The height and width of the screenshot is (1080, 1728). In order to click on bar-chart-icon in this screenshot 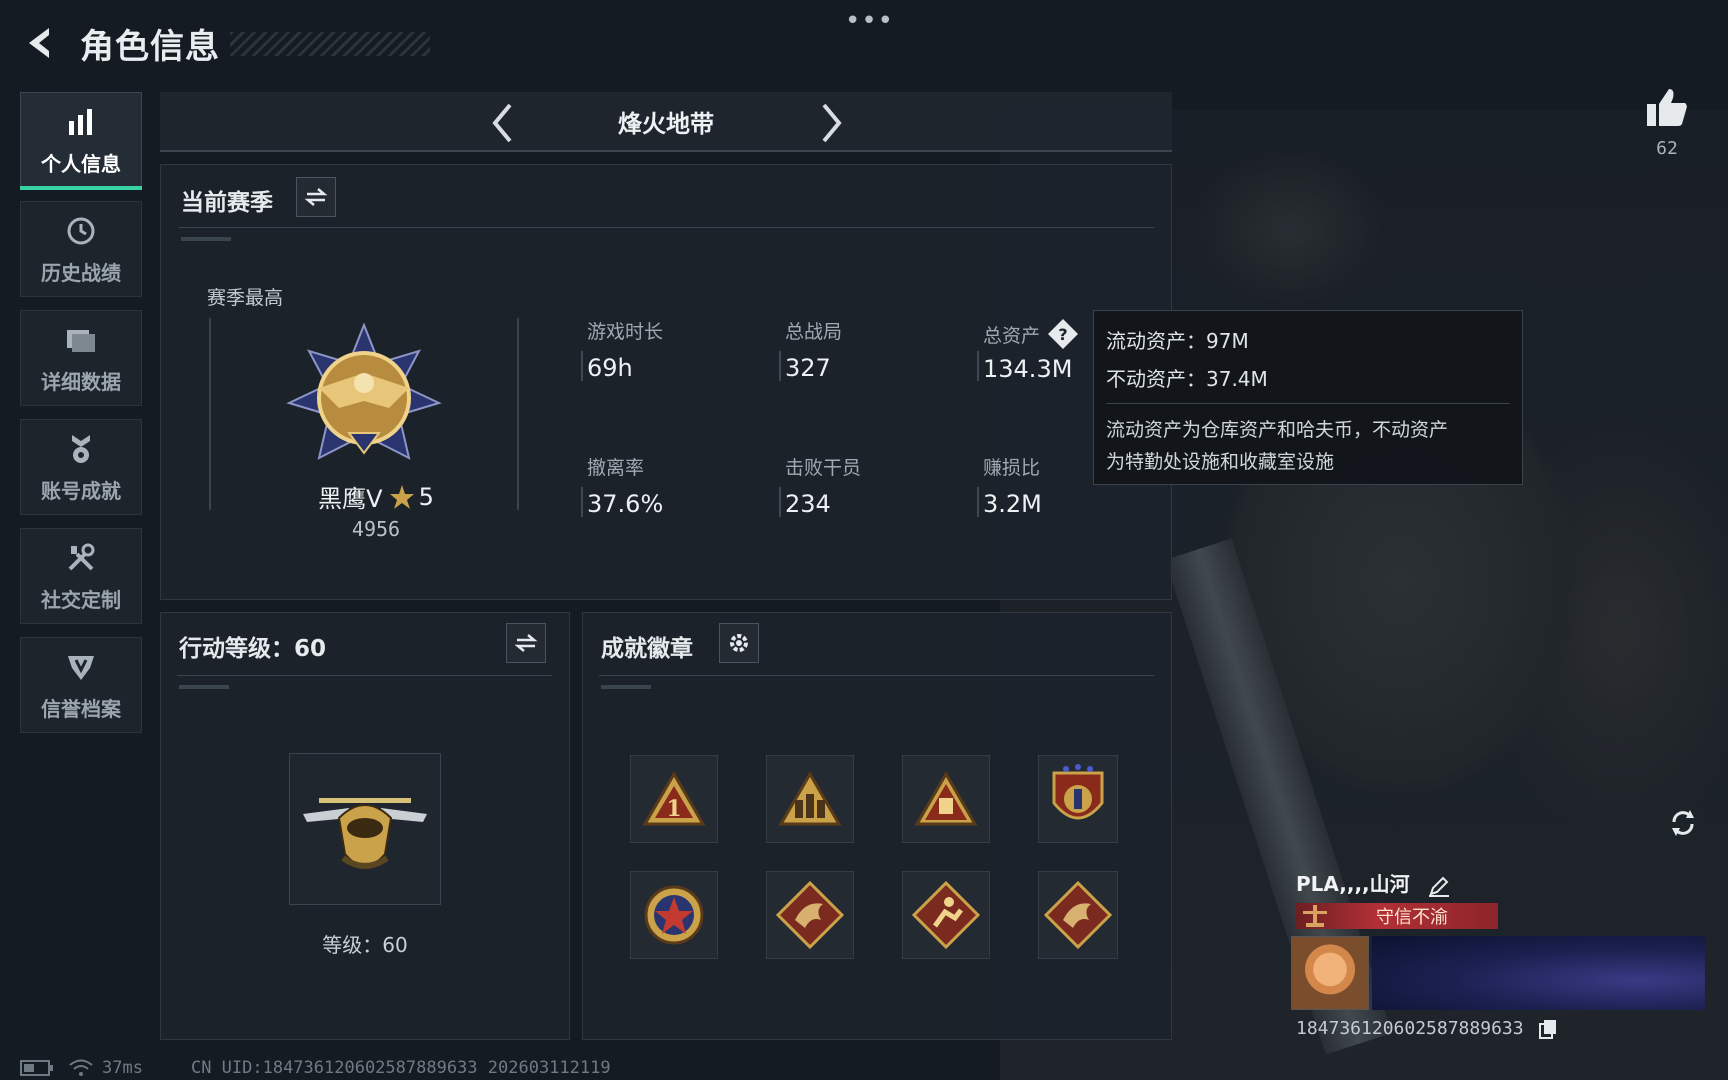, I will do `click(81, 122)`.